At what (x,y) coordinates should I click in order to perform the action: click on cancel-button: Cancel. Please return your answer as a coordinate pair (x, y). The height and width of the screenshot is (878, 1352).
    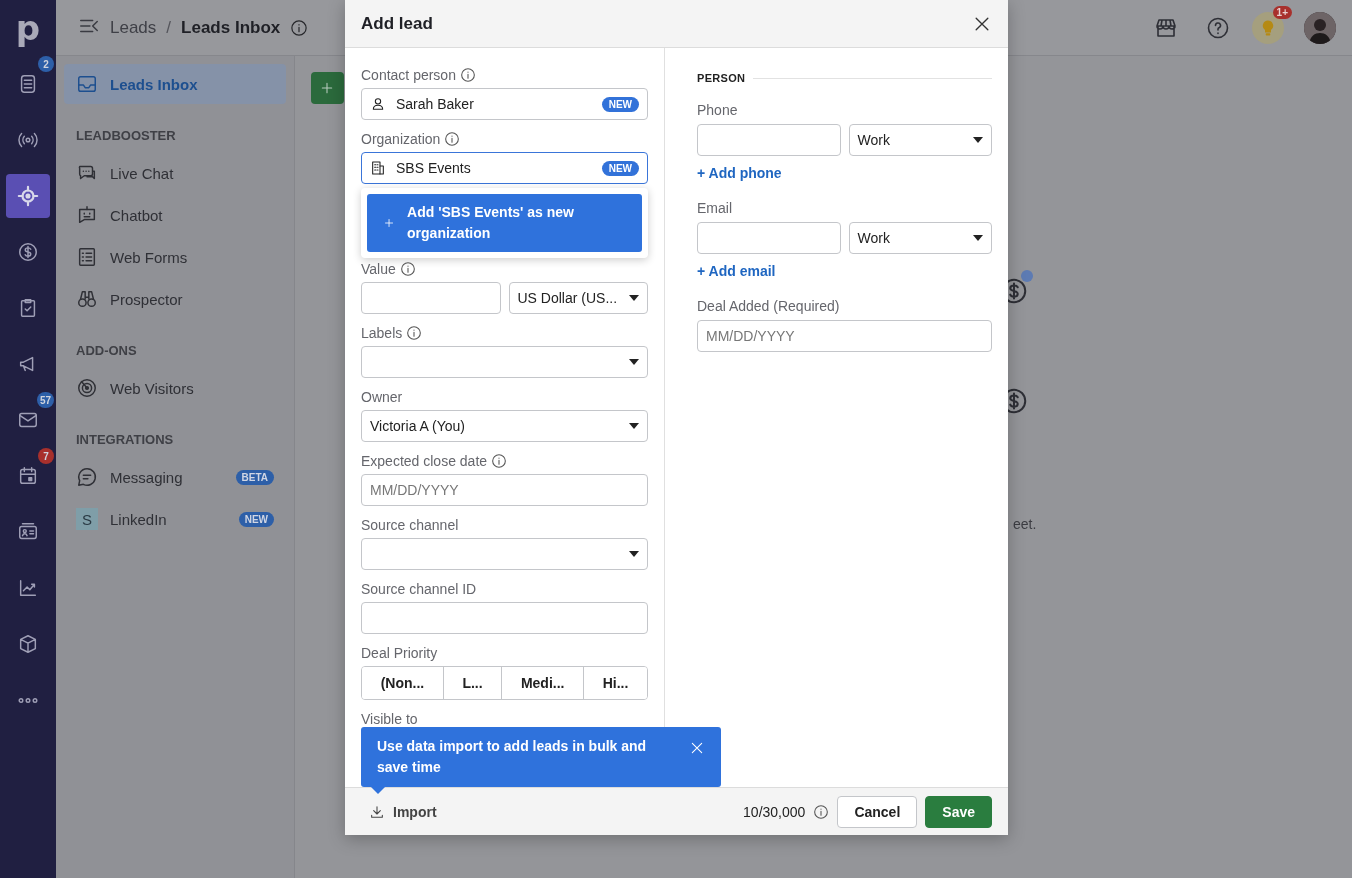
    Looking at the image, I should click on (877, 811).